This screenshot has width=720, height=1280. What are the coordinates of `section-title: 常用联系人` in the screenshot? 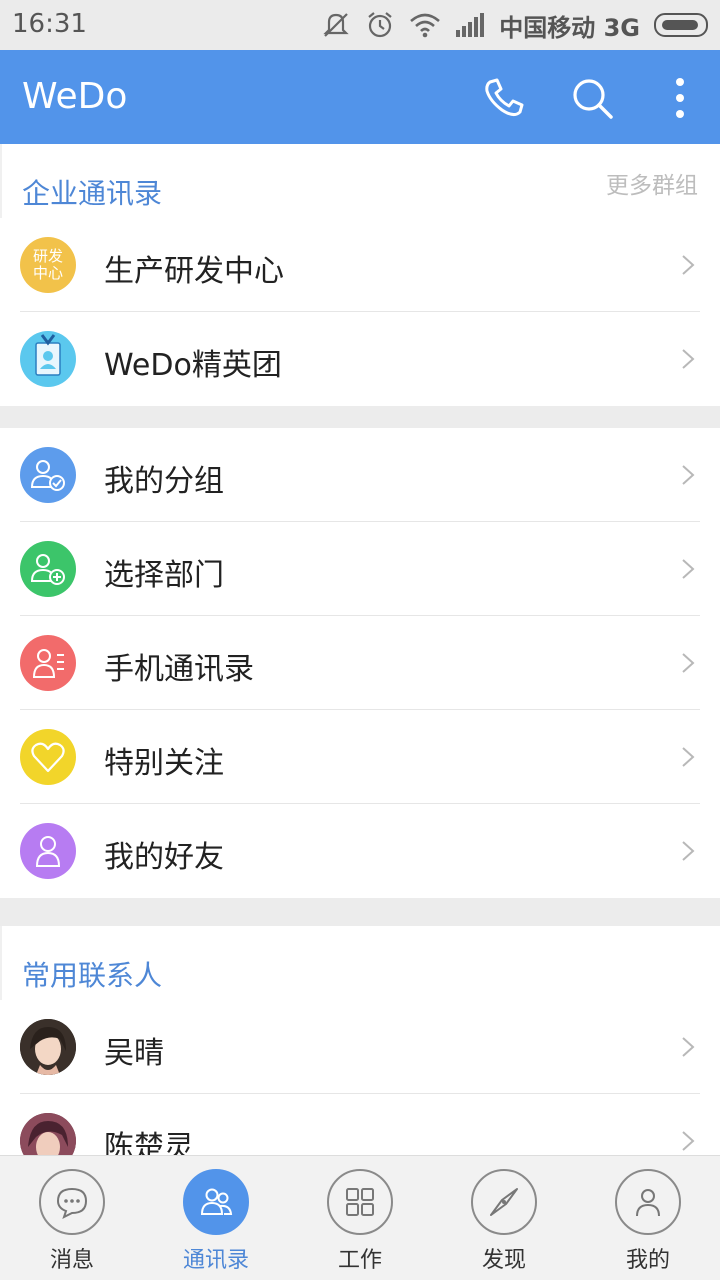 It's located at (92, 975).